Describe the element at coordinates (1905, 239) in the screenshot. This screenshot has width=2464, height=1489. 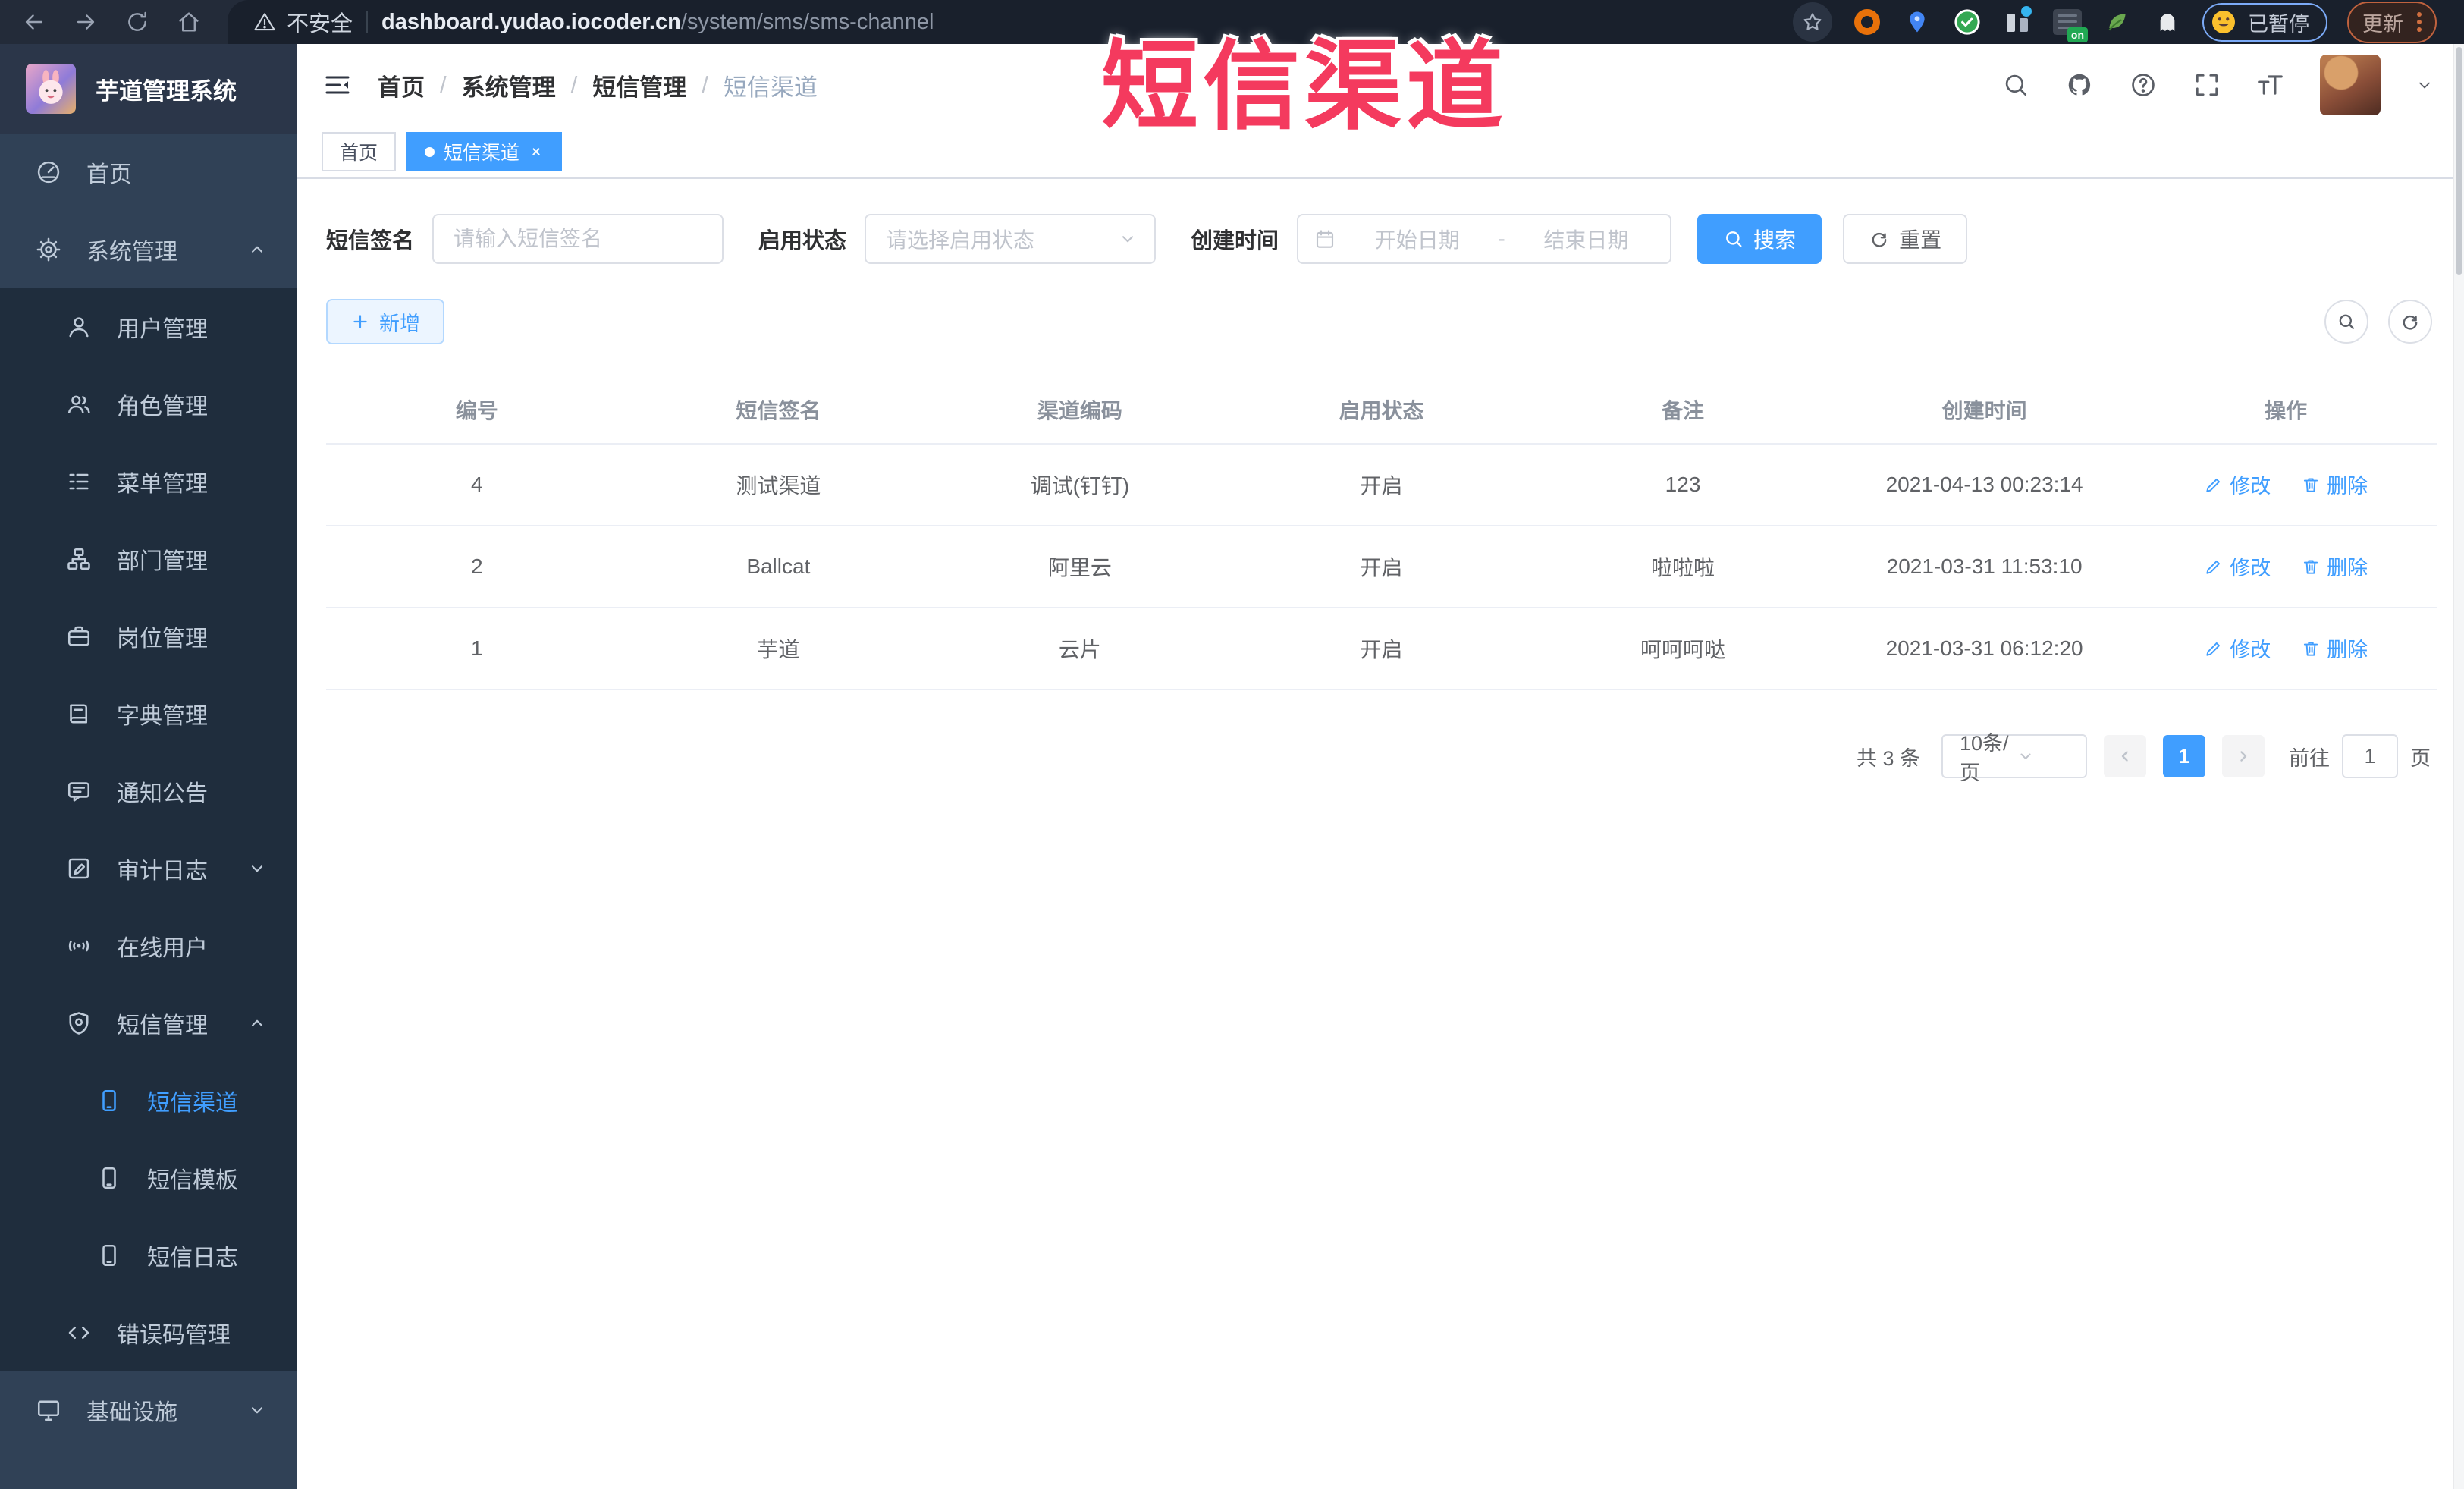
I see `reset-button: 重置` at that location.